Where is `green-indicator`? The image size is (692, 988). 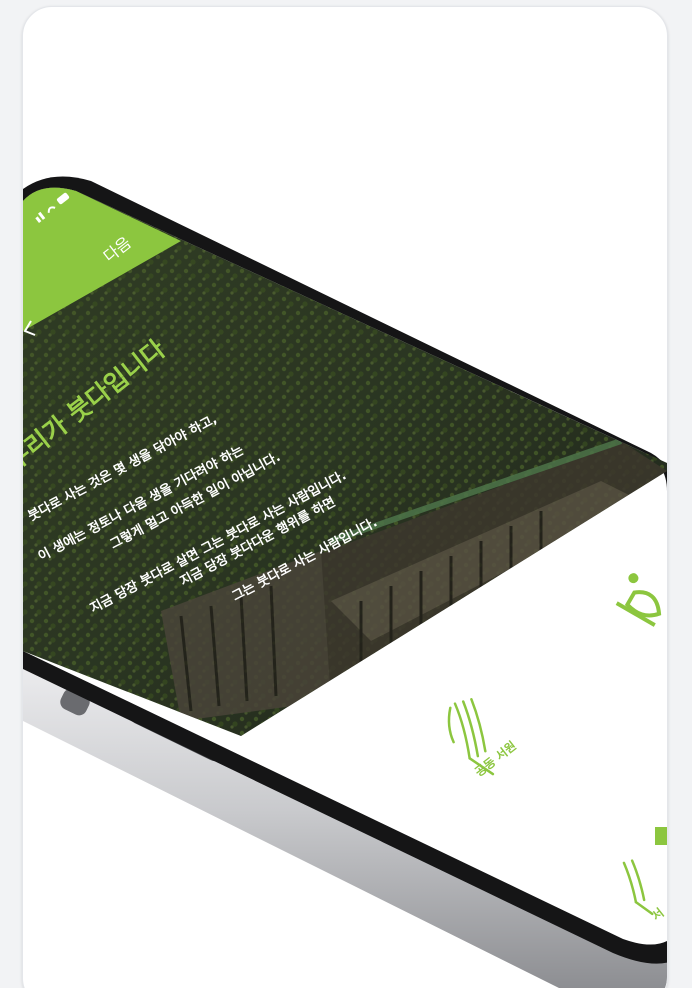 green-indicator is located at coordinates (661, 836).